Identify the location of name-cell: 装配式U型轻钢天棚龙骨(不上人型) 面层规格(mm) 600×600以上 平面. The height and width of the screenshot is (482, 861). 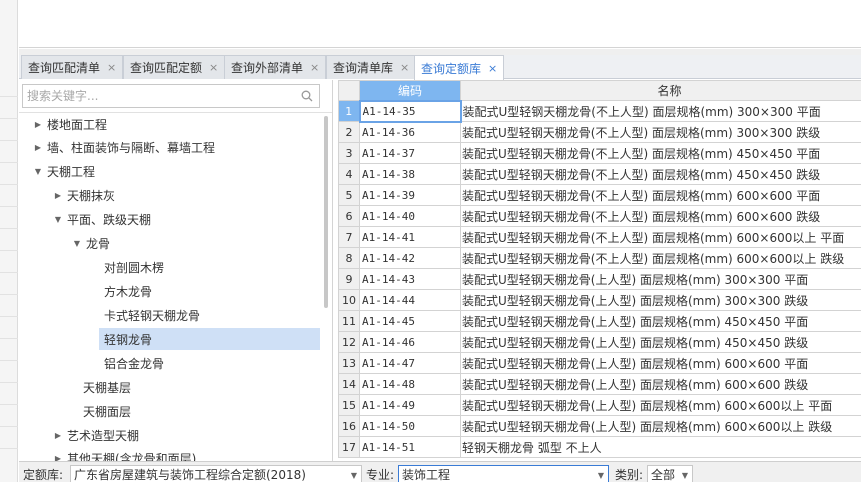
(660, 237).